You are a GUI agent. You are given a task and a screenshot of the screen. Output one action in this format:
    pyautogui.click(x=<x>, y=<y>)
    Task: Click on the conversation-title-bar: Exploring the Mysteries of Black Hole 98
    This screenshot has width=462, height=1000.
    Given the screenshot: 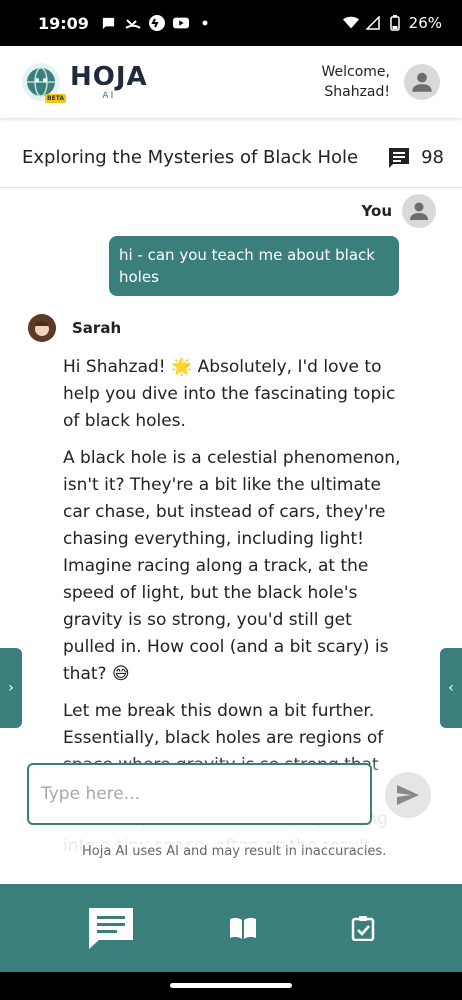 What is the action you would take?
    pyautogui.click(x=231, y=158)
    